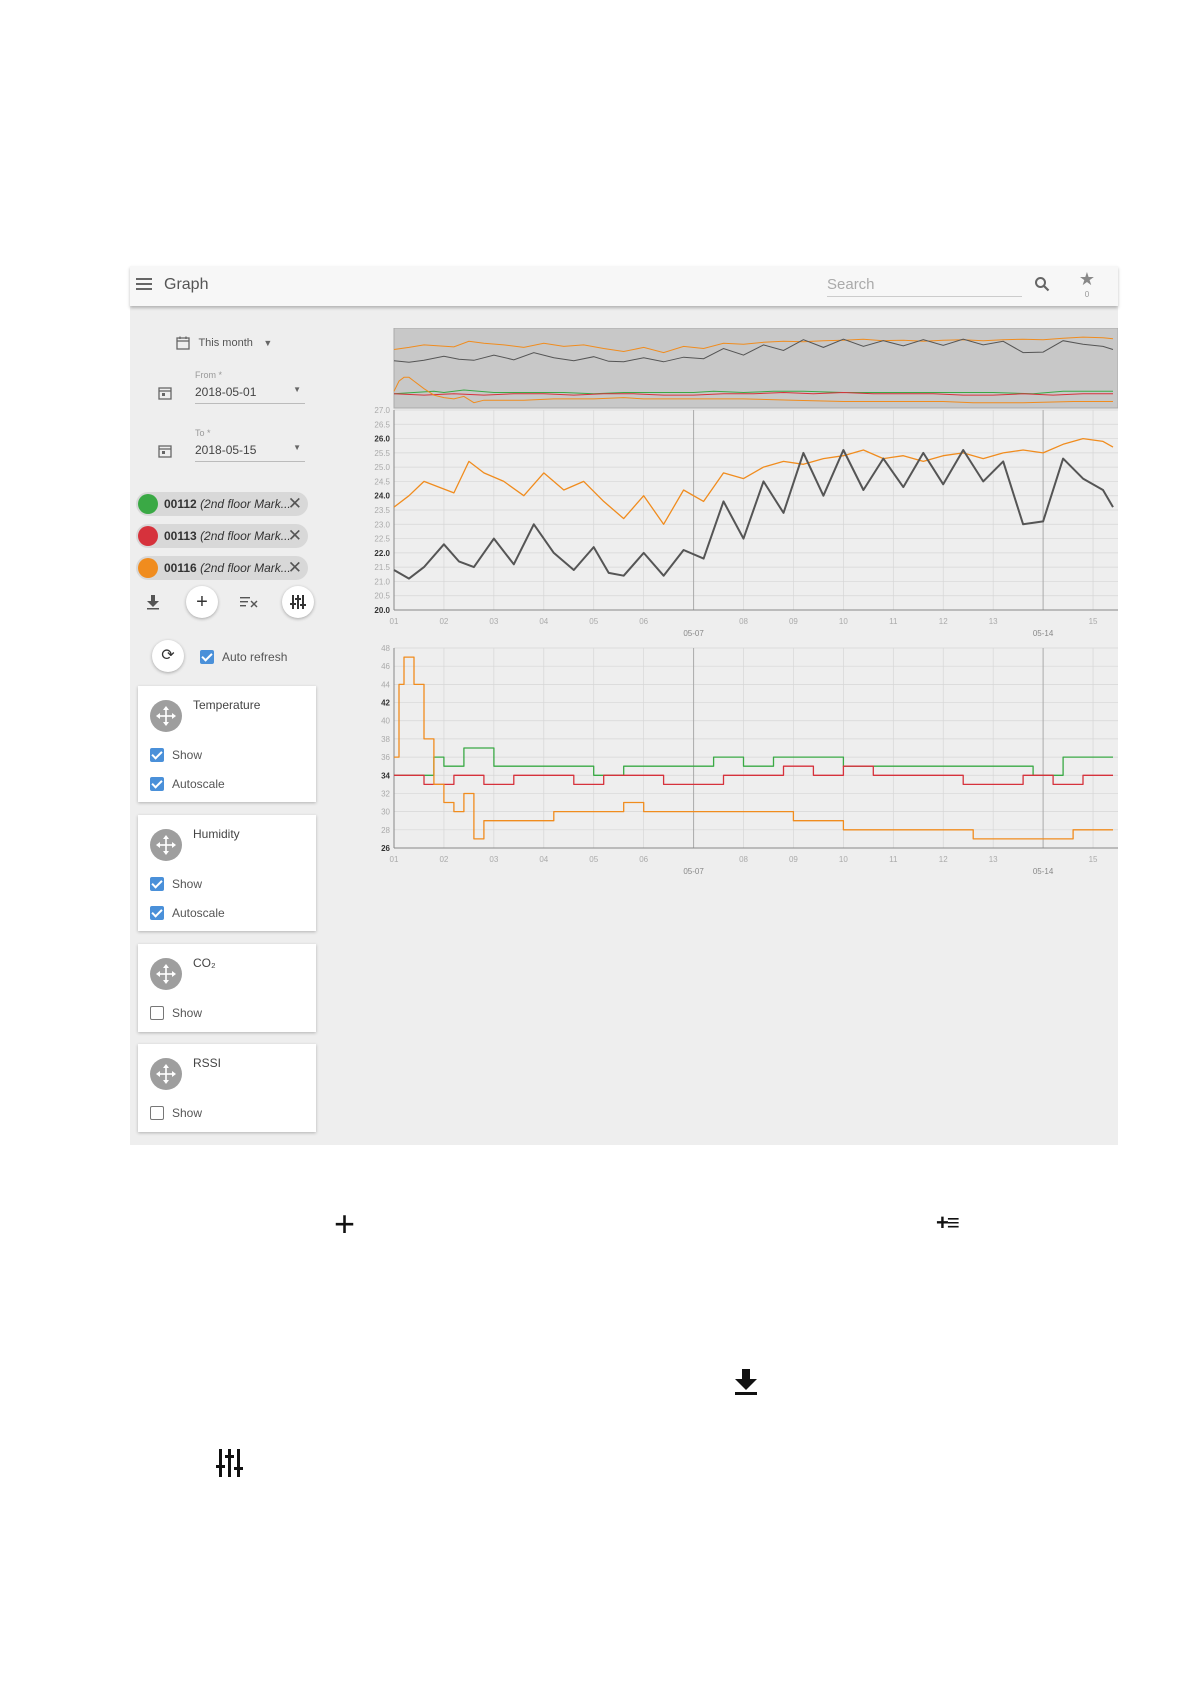 The width and height of the screenshot is (1190, 1684). Describe the element at coordinates (186, 284) in the screenshot. I see `page-title: Graph` at that location.